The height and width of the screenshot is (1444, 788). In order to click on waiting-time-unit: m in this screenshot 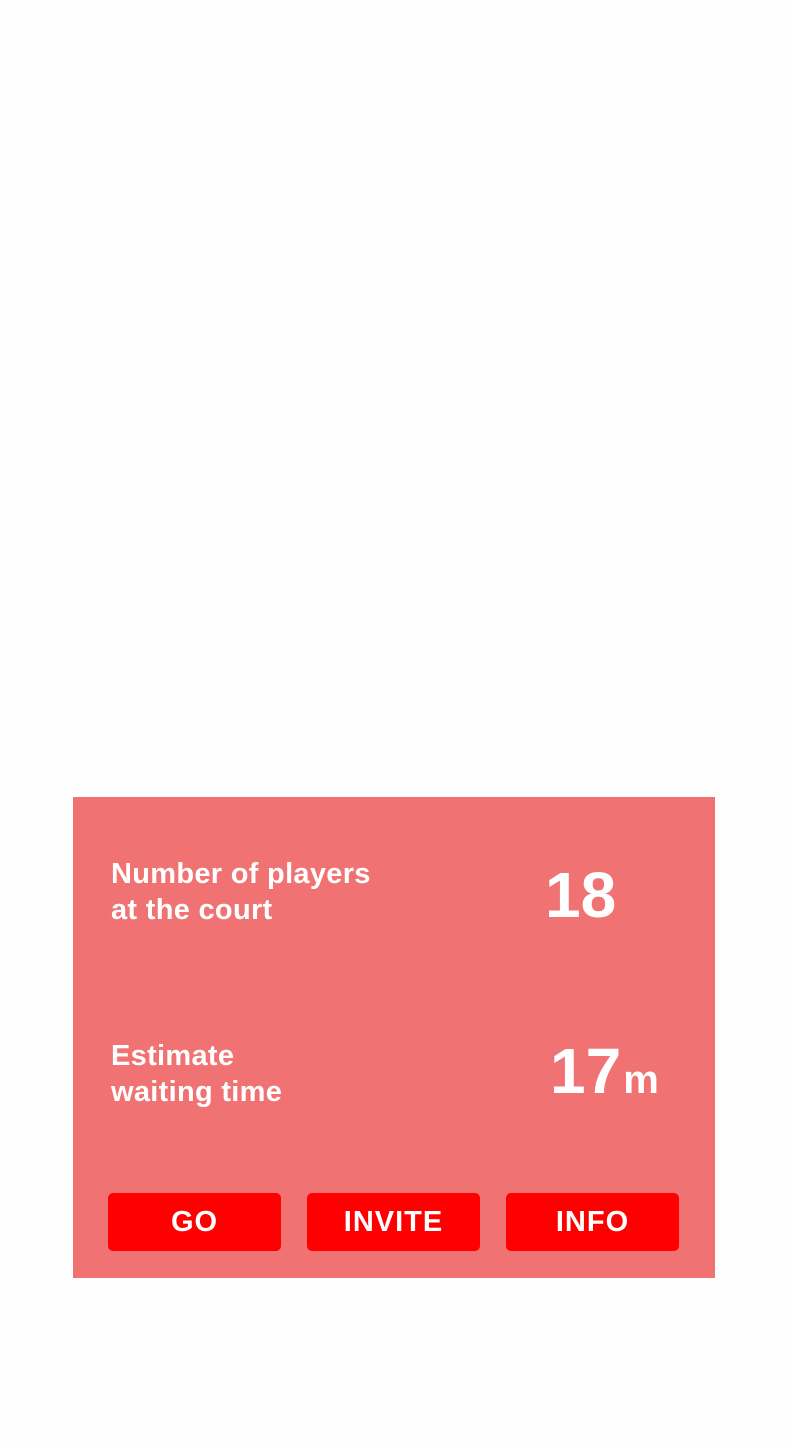, I will do `click(641, 1080)`.